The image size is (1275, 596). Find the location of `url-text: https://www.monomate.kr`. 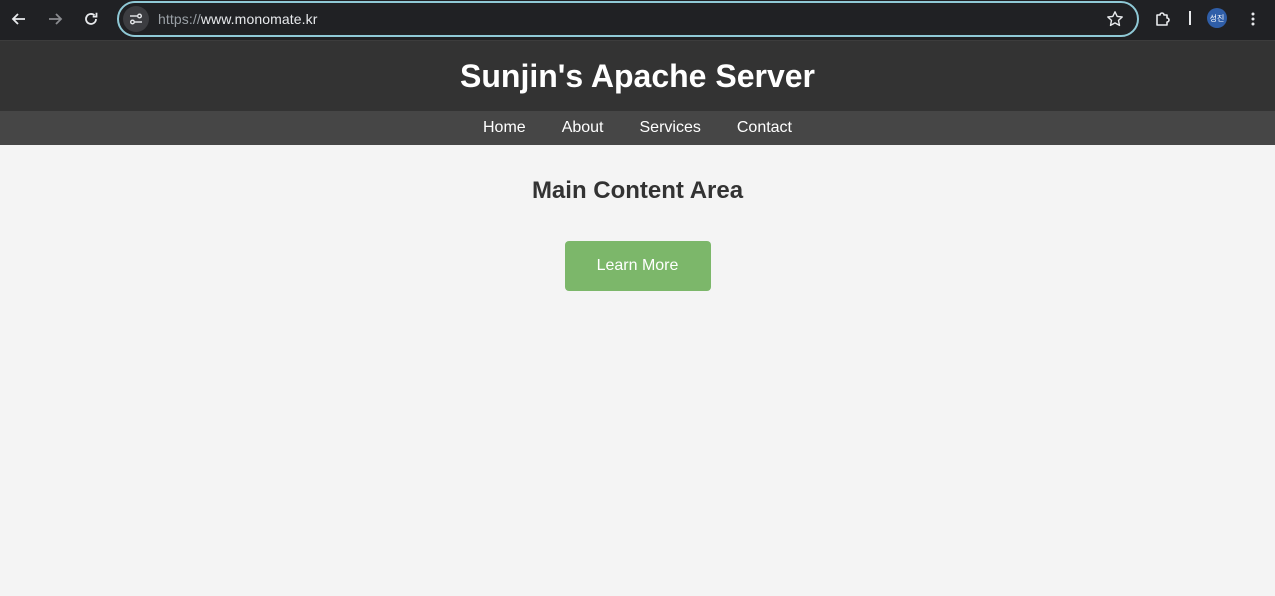

url-text: https://www.monomate.kr is located at coordinates (237, 19).